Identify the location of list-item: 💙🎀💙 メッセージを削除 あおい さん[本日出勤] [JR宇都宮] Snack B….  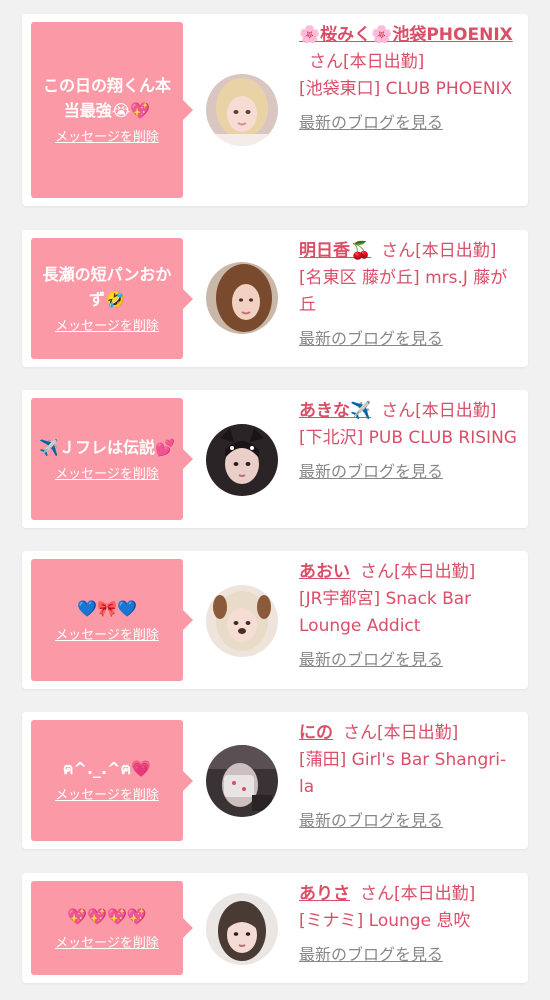
(275, 620).